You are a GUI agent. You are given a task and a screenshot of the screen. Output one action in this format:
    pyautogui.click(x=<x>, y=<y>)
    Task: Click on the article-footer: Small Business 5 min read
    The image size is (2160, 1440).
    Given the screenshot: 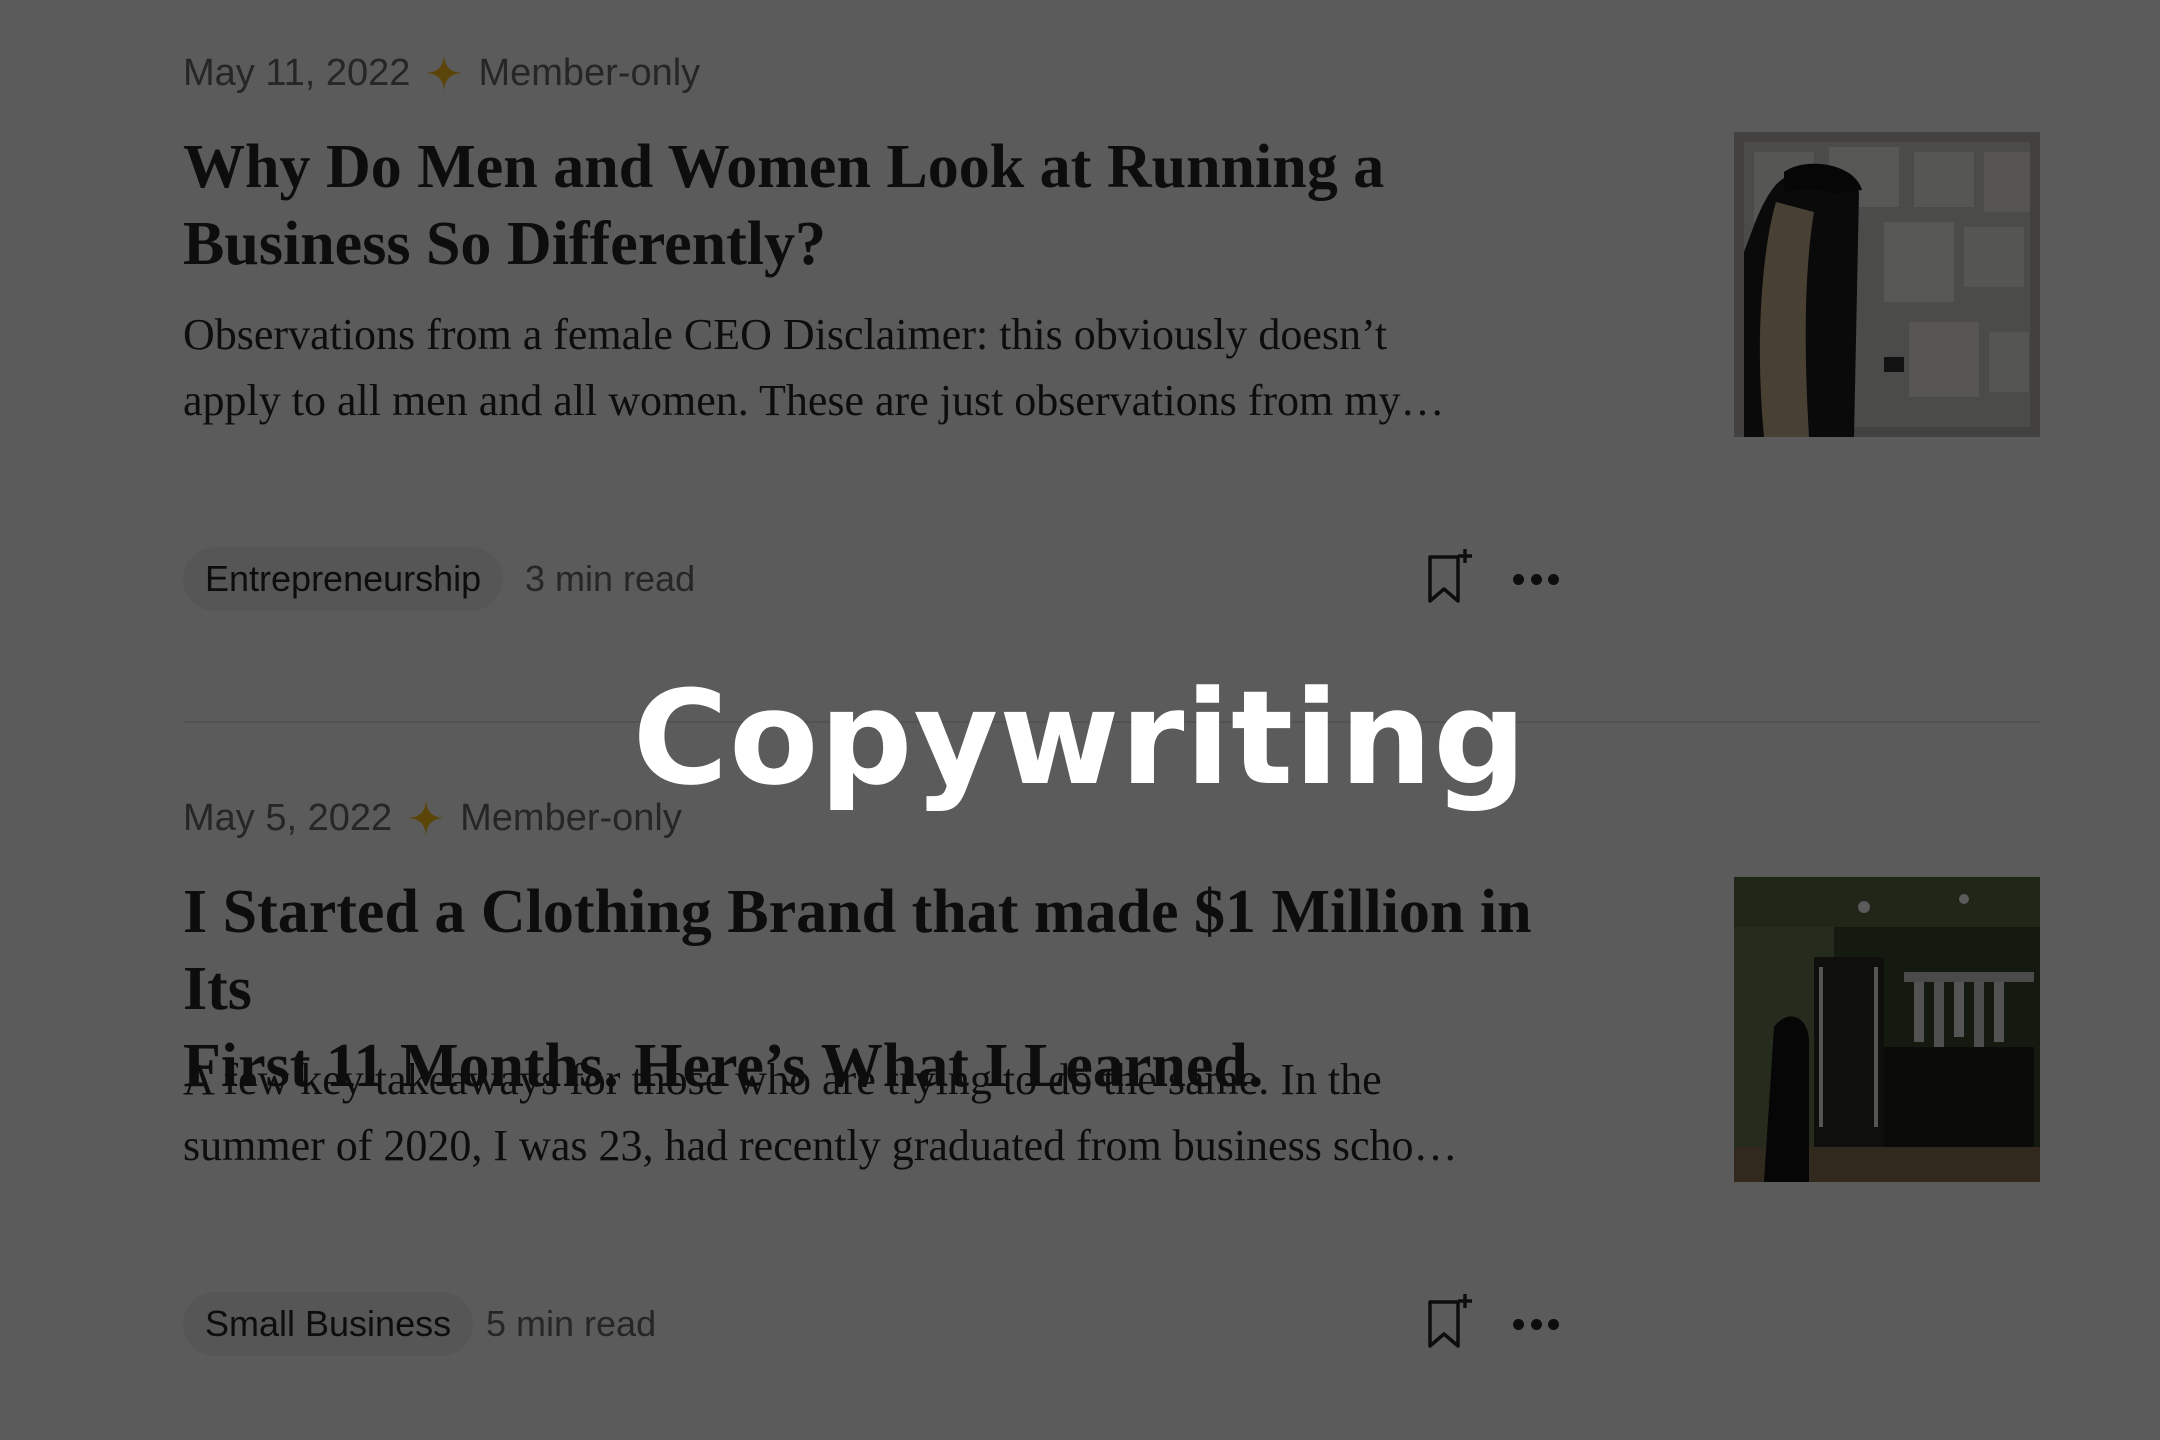 What is the action you would take?
    pyautogui.click(x=883, y=1327)
    